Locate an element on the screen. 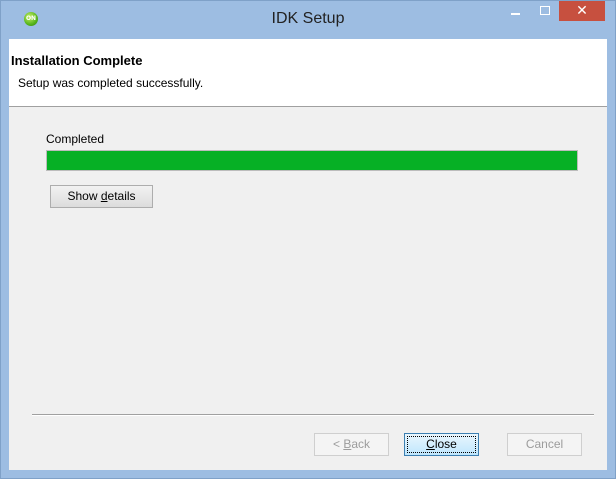 The height and width of the screenshot is (479, 616). close-button: Close is located at coordinates (441, 444).